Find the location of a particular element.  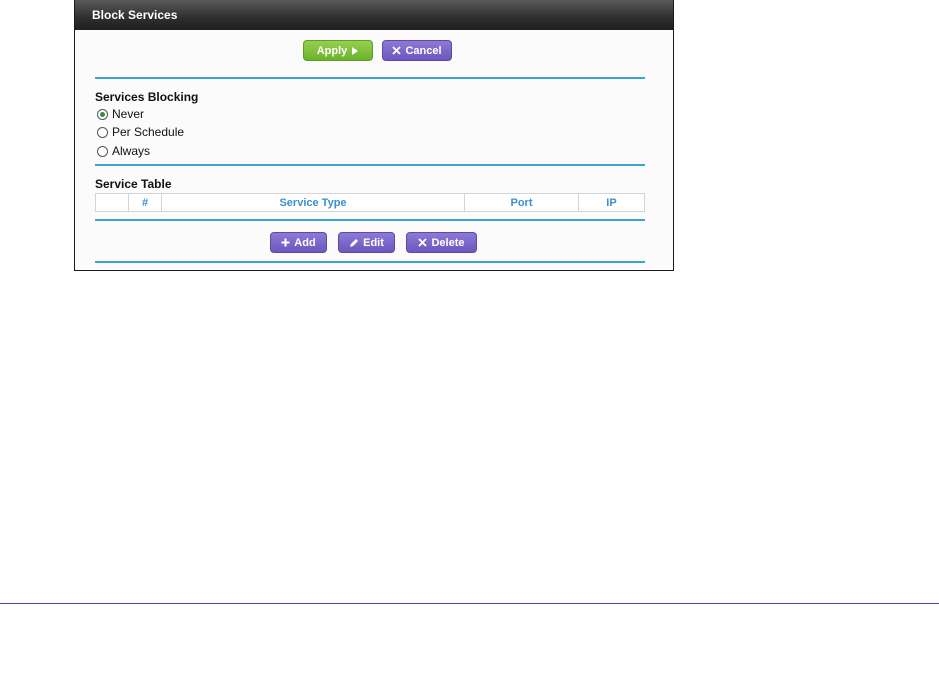

edit-button: Edit is located at coordinates (366, 242).